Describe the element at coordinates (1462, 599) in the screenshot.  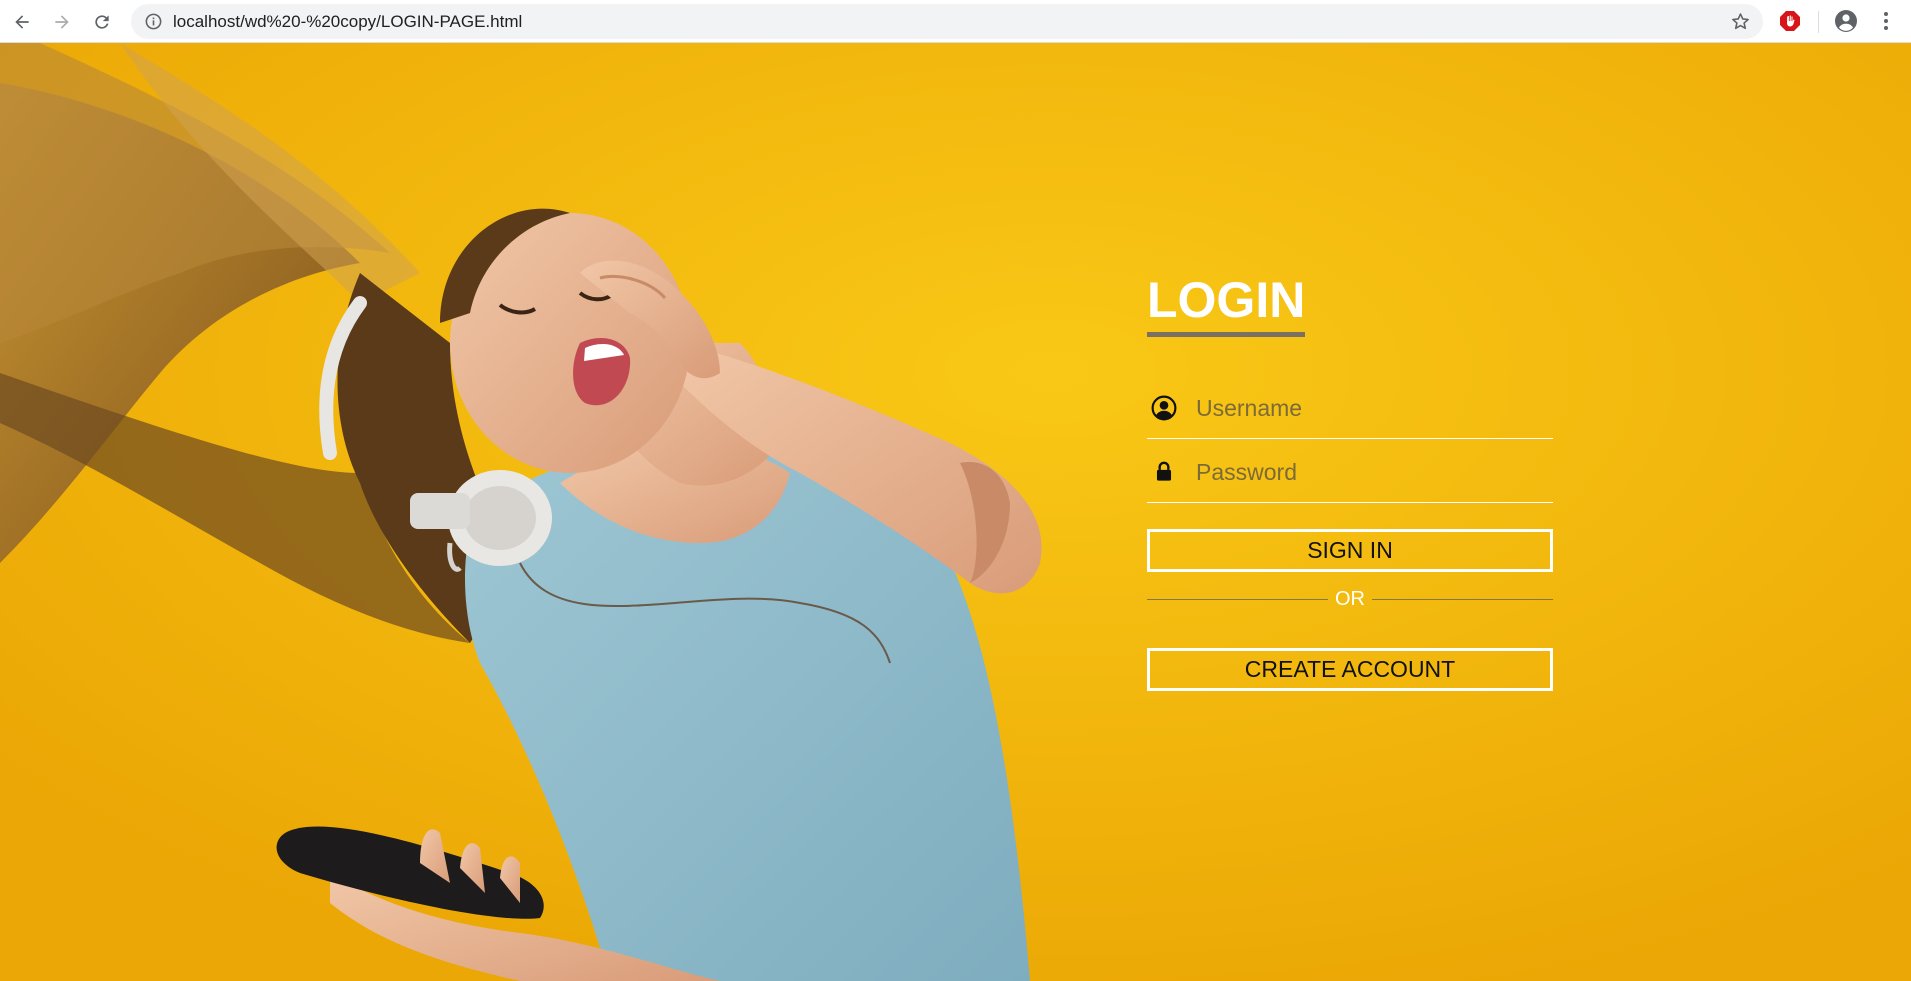
I see `divider-line-right` at that location.